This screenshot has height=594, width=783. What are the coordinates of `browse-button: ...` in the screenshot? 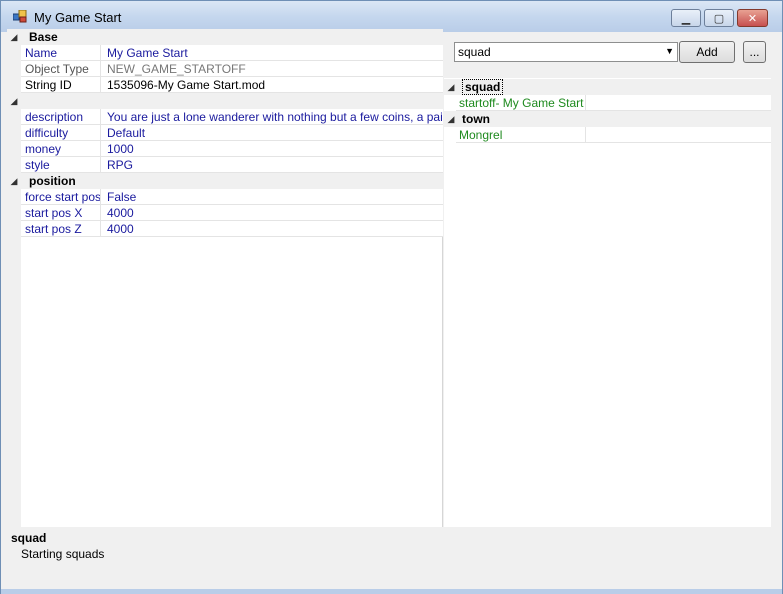 It's located at (754, 52).